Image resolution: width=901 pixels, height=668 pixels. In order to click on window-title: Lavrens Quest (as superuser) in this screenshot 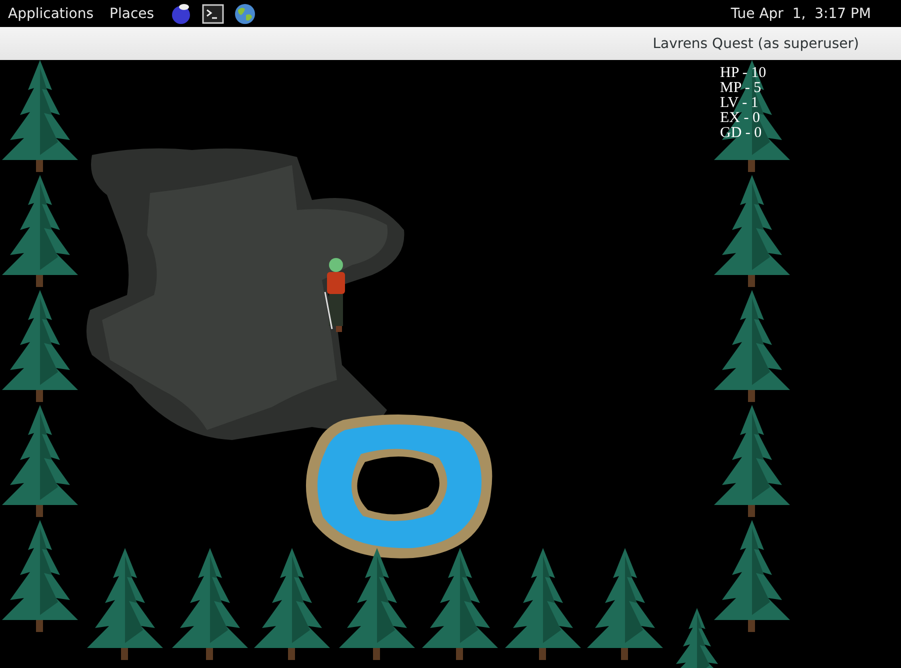, I will do `click(755, 44)`.